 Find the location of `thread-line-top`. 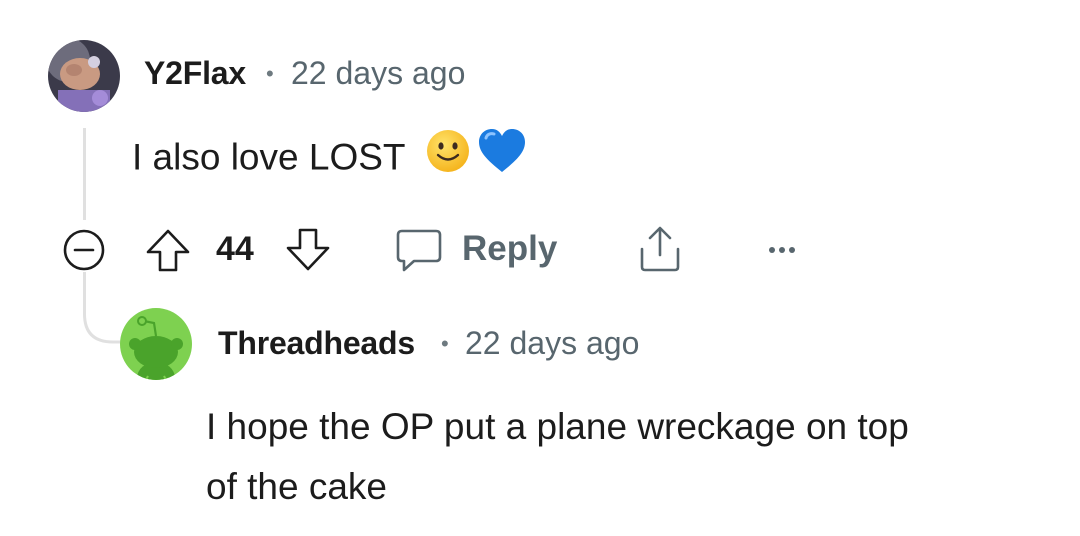

thread-line-top is located at coordinates (84, 174).